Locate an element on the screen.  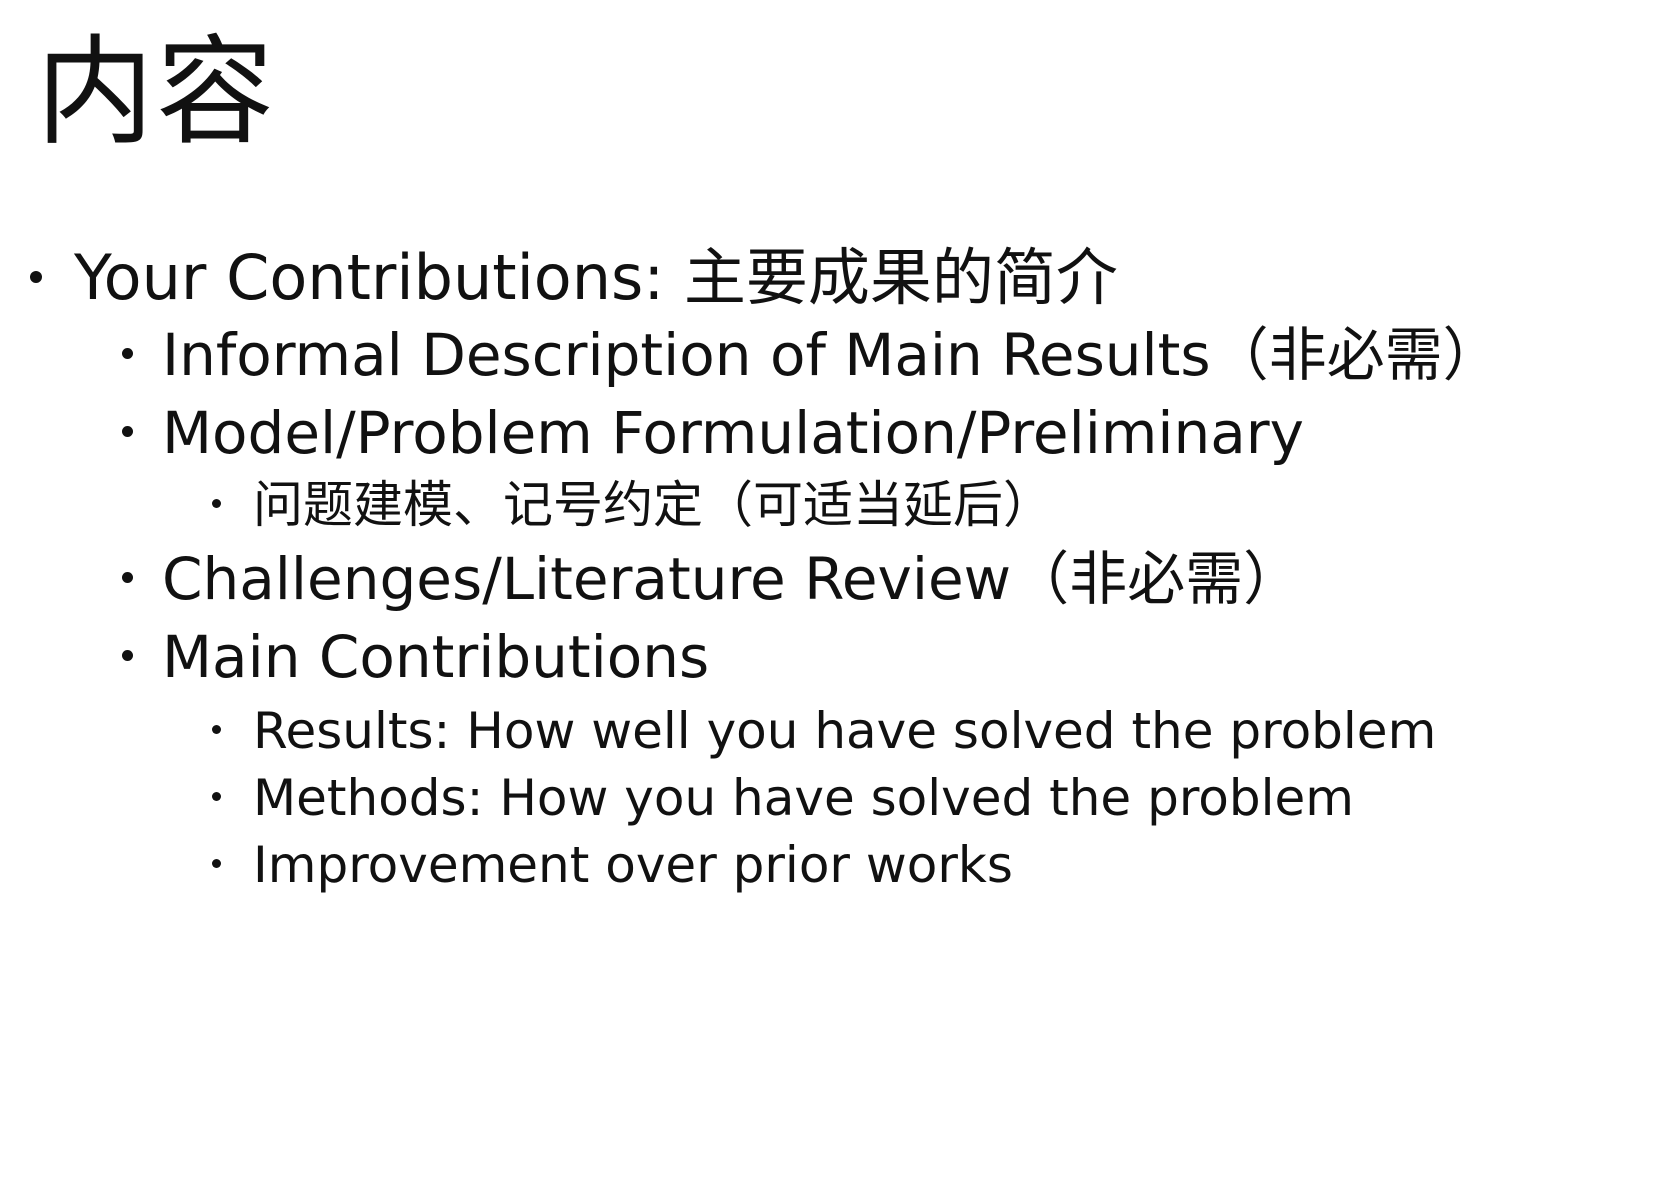
list-item-text: 问题建模、记号约定（可适当延后） is located at coordinates (653, 505).